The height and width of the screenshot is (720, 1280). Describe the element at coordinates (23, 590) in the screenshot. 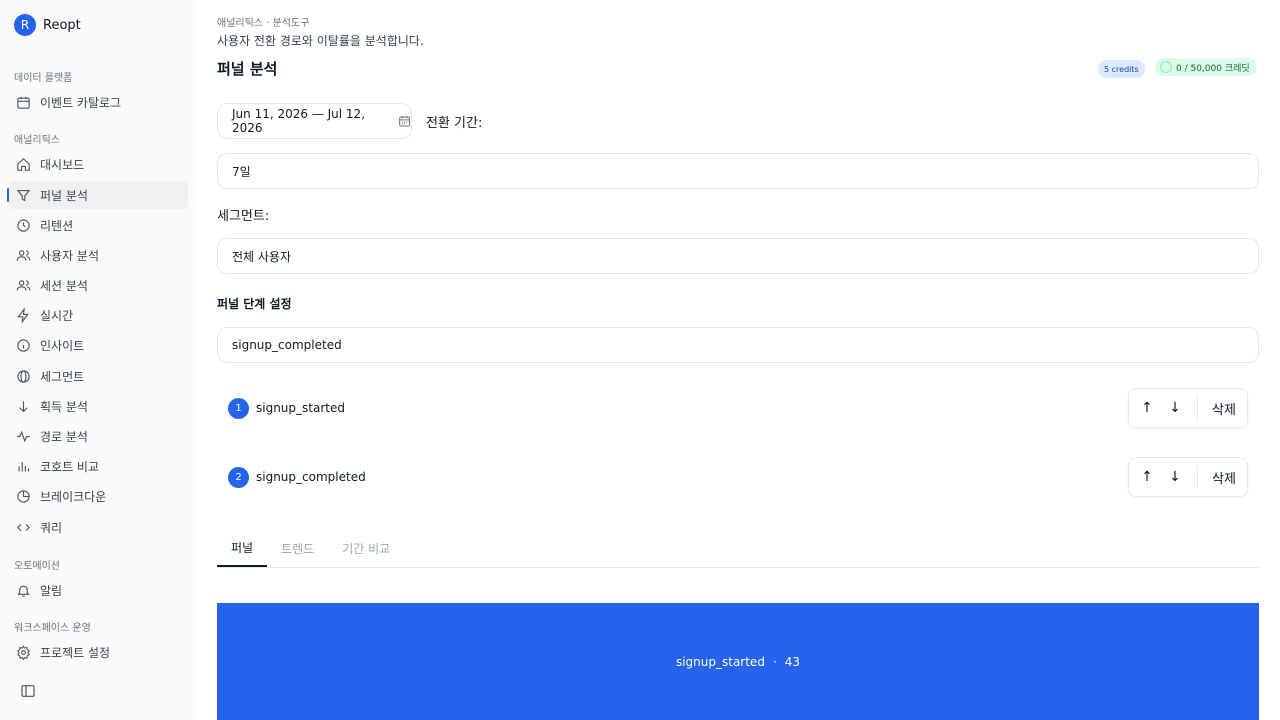

I see `bell-icon` at that location.